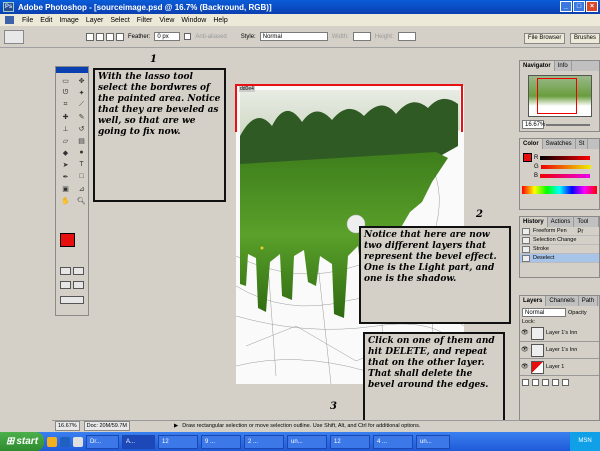  Describe the element at coordinates (68, 20) in the screenshot. I see `menu-image: Image` at that location.